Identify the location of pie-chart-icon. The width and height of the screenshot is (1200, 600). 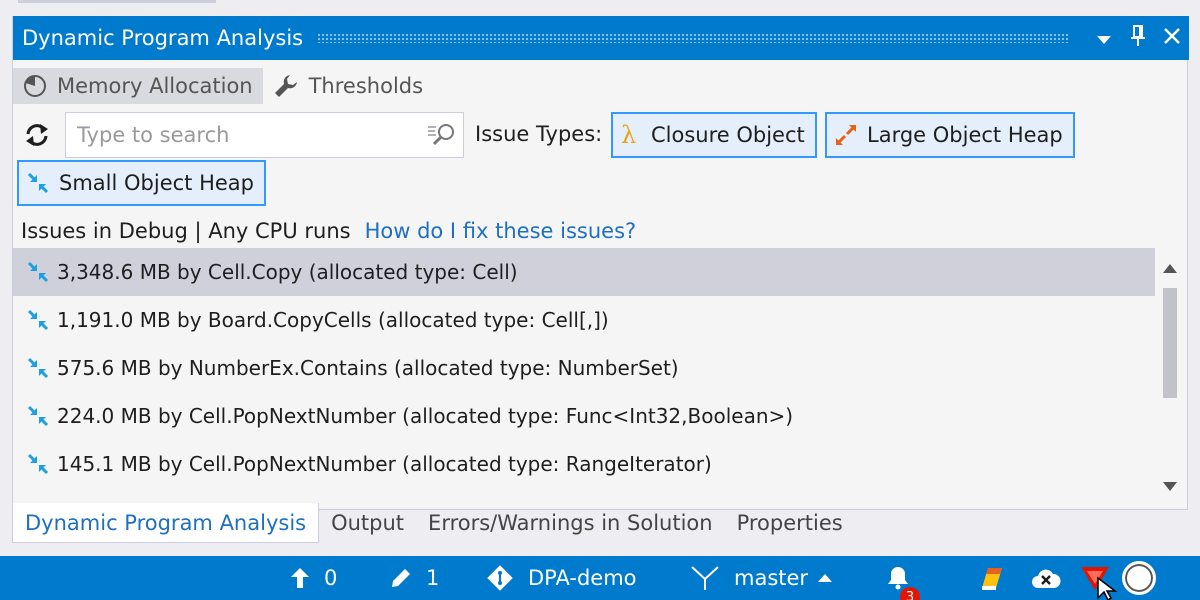
(35, 86).